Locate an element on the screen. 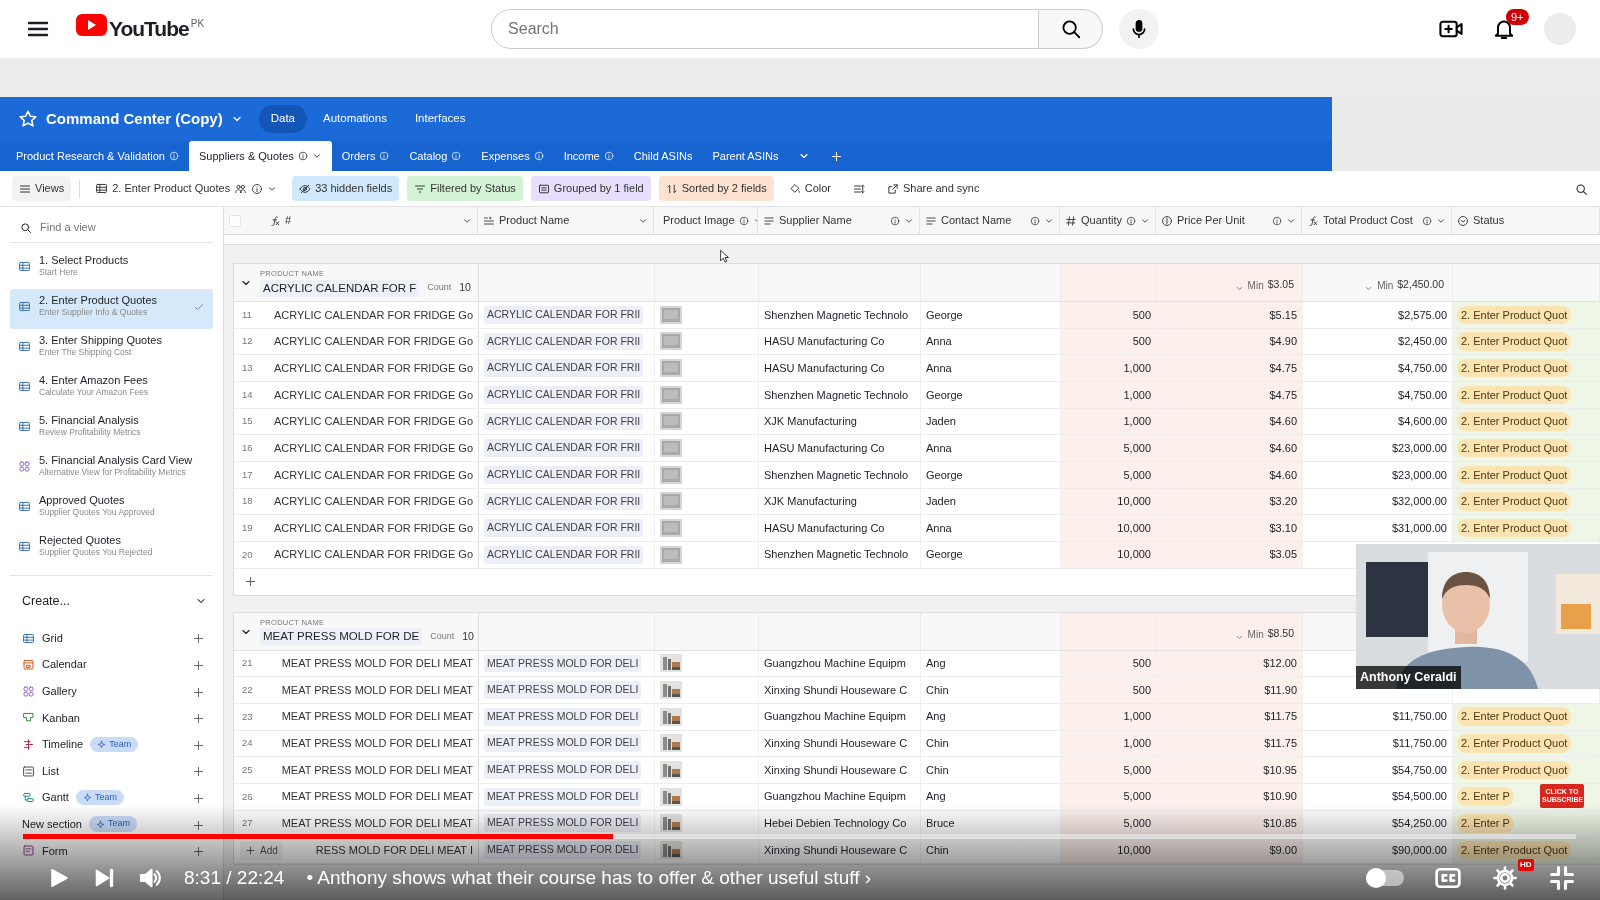 Image resolution: width=1600 pixels, height=900 pixels. table-cell-text: $32,000.00 is located at coordinates (1419, 502).